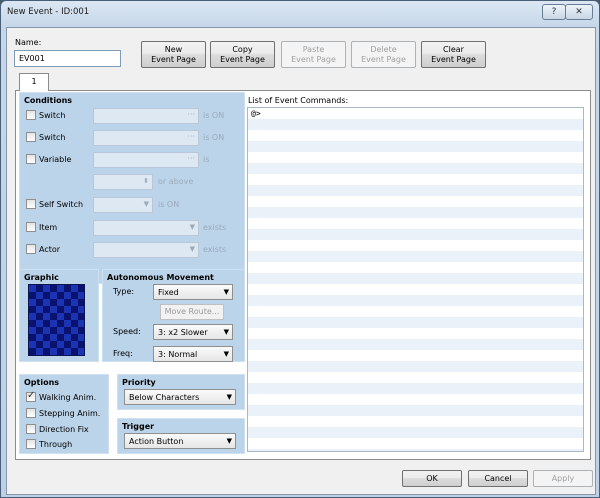 This screenshot has width=600, height=498. Describe the element at coordinates (554, 12) in the screenshot. I see `help-button: ?` at that location.